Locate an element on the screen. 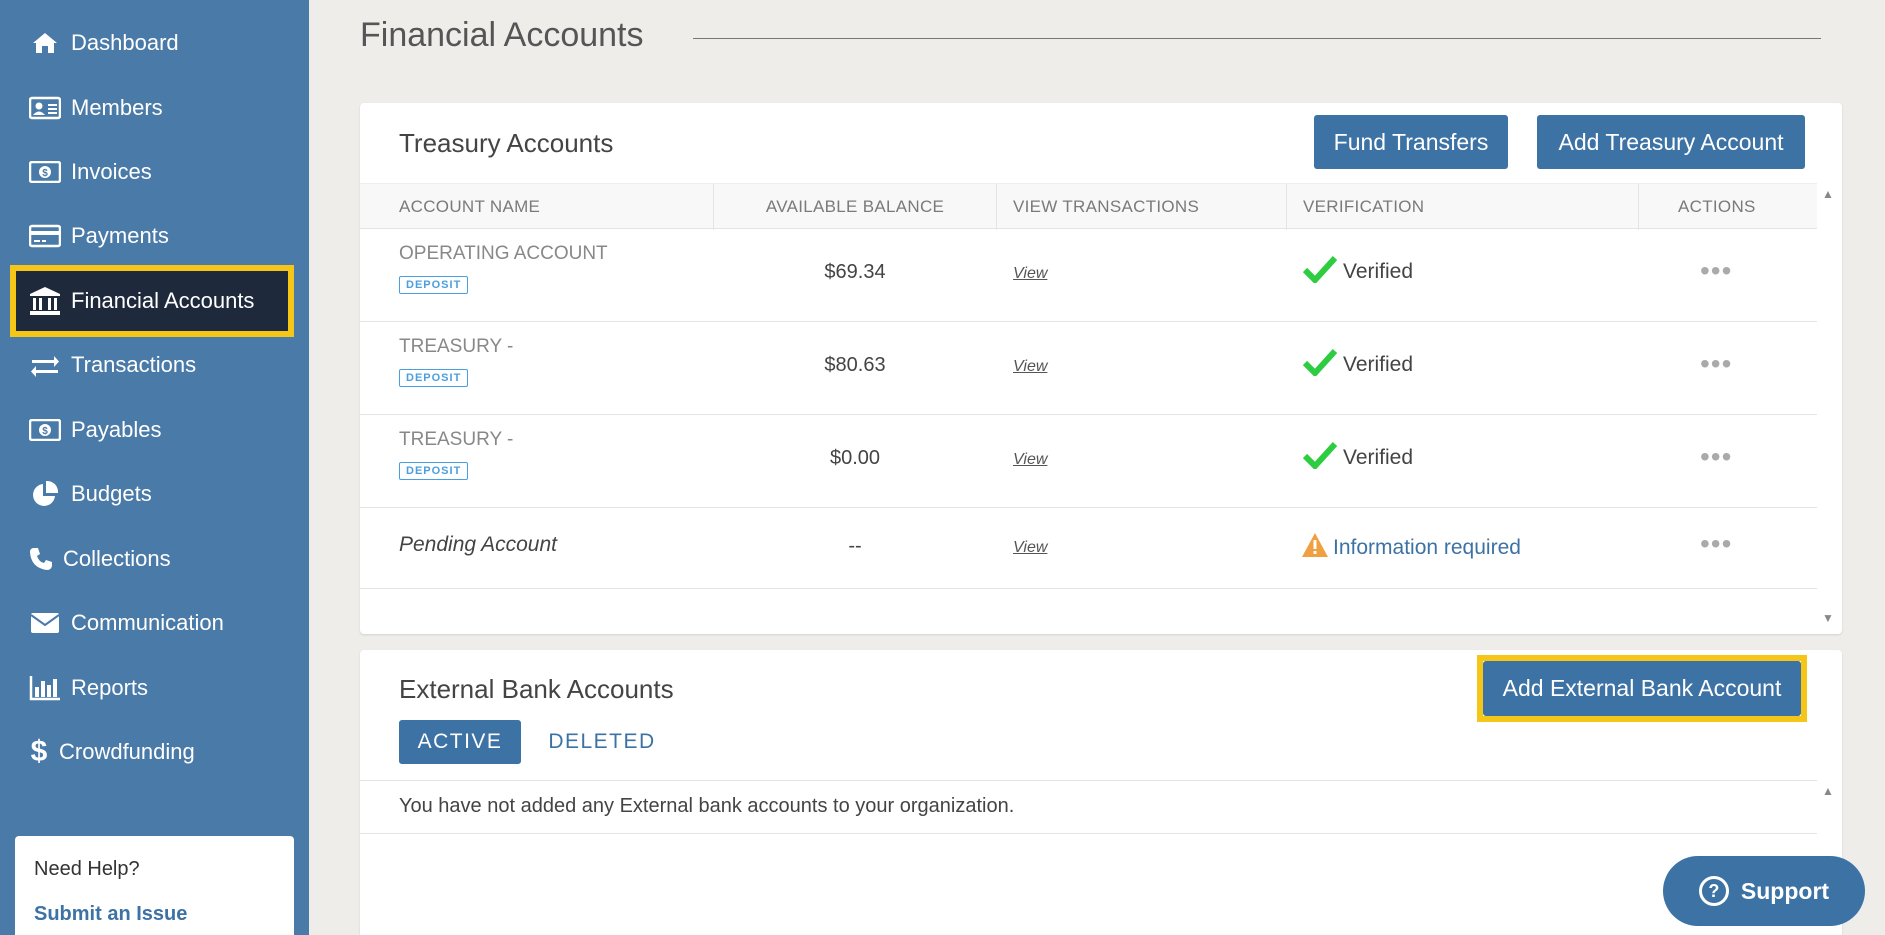 This screenshot has width=1885, height=935. sidebar-item-collections: Collections is located at coordinates (154, 559).